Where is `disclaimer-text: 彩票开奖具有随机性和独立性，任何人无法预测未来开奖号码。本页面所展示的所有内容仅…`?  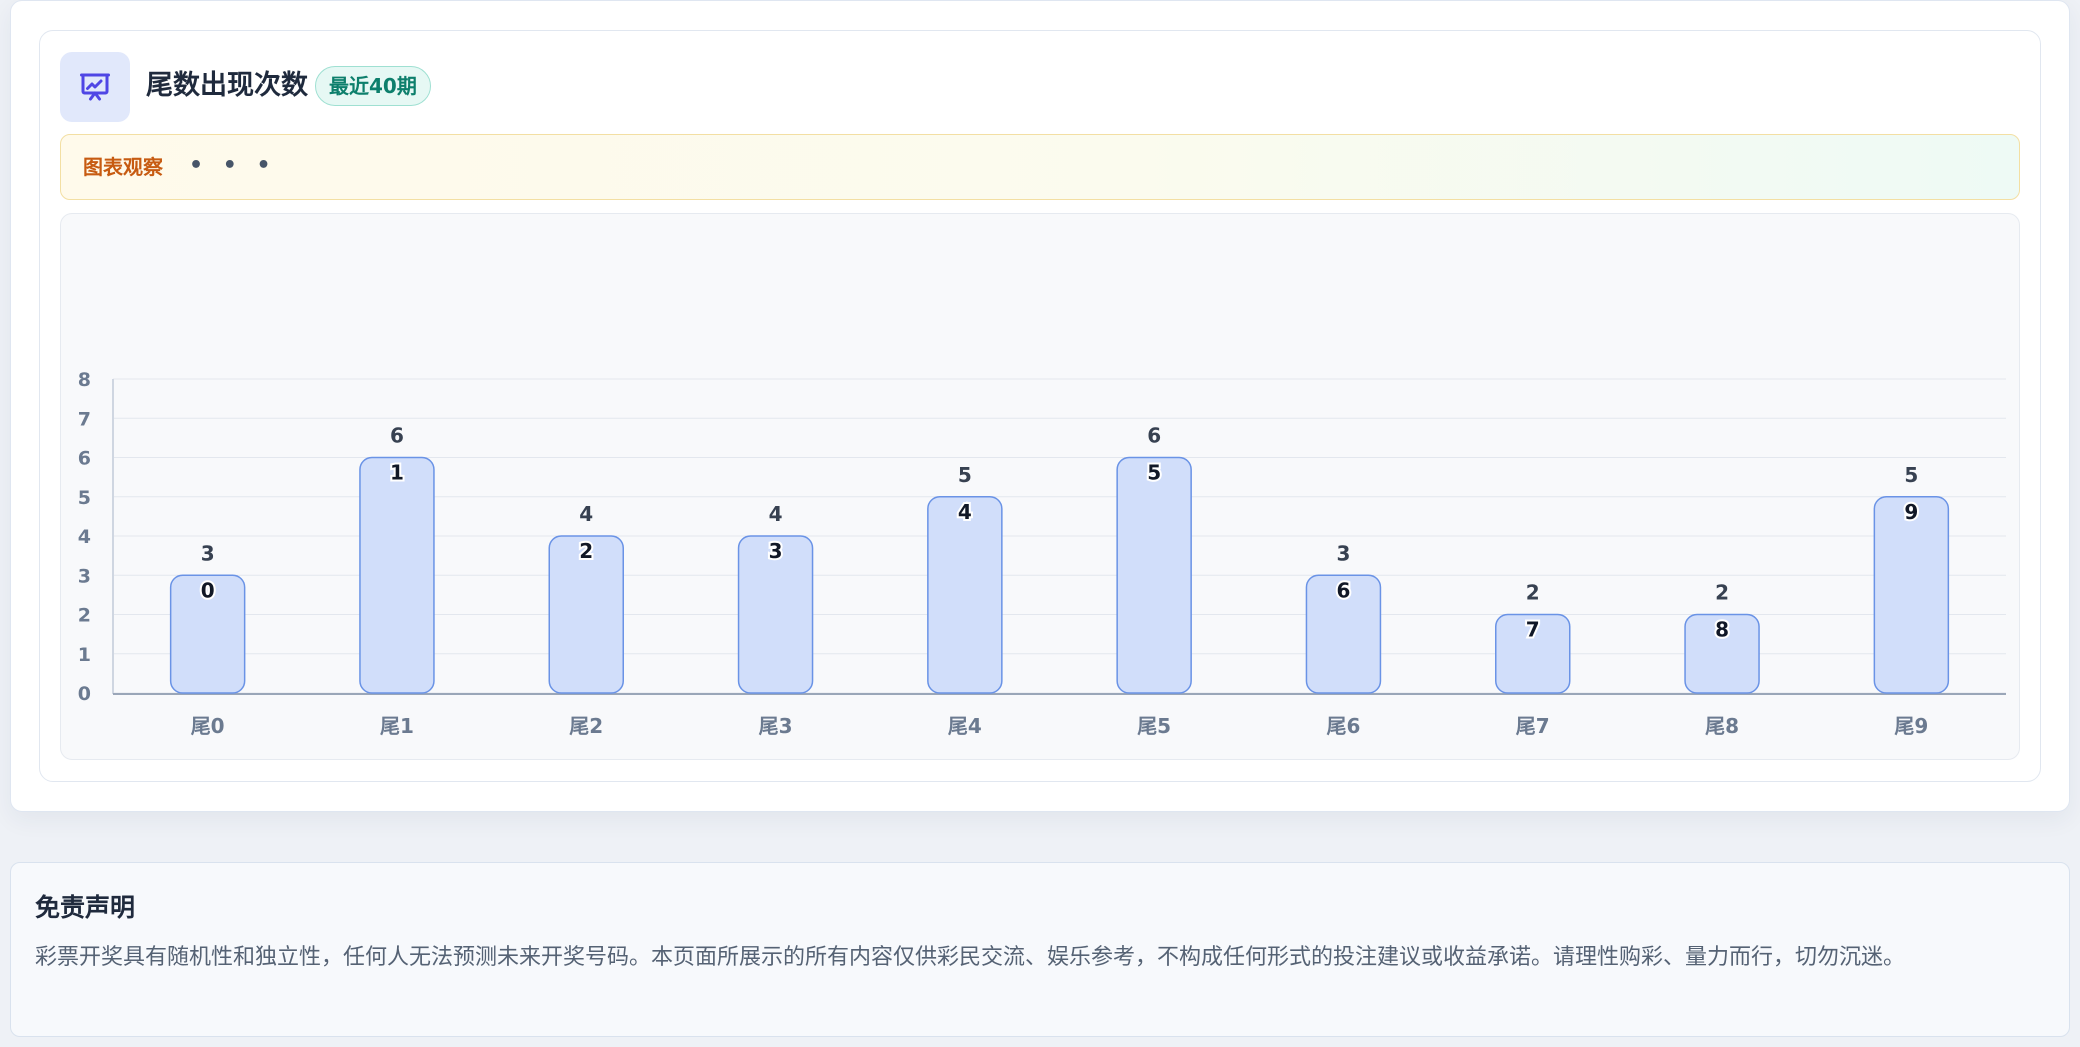 disclaimer-text: 彩票开奖具有随机性和独立性，任何人无法预测未来开奖号码。本页面所展示的所有内容仅… is located at coordinates (970, 957).